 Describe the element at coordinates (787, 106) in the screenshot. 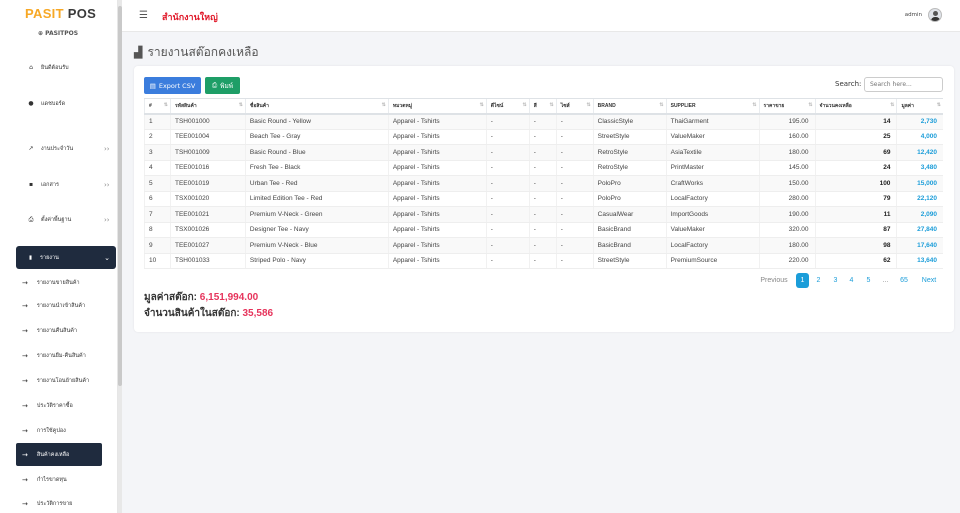

I see `column-header: ราคาขาย ⇅` at that location.